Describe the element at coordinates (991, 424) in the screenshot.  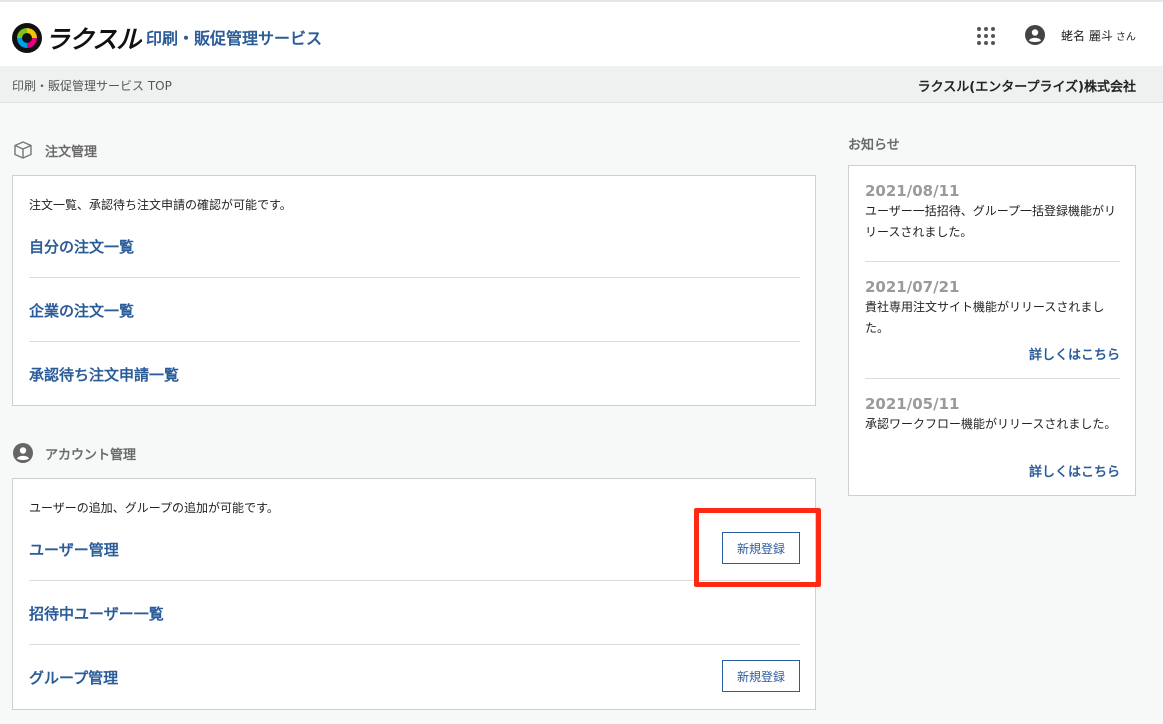
I see `news-text: 承認ワークフロー機能がリリースされました。` at that location.